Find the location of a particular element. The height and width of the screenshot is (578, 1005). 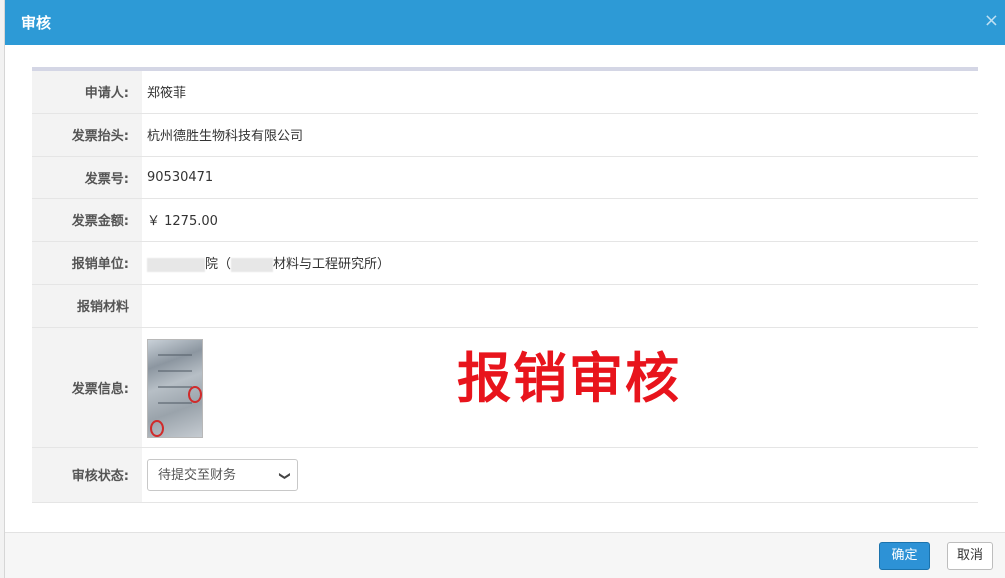

reimburse-unit-part2: 材料与工程研究所） is located at coordinates (332, 264).